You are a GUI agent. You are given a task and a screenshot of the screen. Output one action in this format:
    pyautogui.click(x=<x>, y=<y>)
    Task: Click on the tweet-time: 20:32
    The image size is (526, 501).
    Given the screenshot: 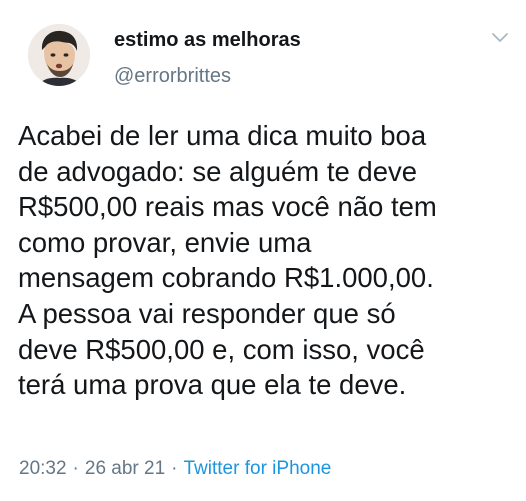 What is the action you would take?
    pyautogui.click(x=43, y=468)
    